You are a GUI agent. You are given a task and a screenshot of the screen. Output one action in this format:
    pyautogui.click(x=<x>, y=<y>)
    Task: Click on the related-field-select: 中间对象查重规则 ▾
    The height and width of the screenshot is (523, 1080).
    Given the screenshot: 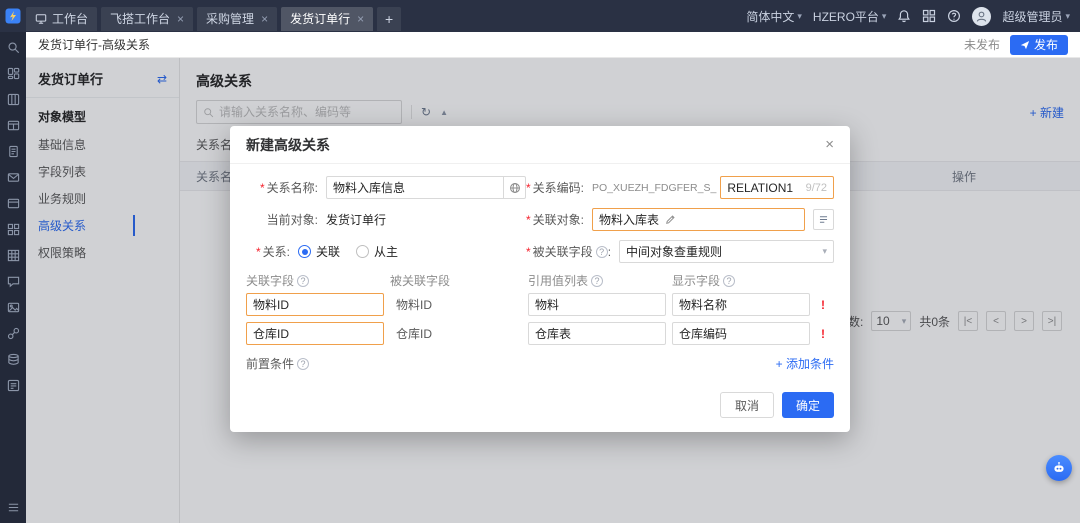 What is the action you would take?
    pyautogui.click(x=726, y=251)
    